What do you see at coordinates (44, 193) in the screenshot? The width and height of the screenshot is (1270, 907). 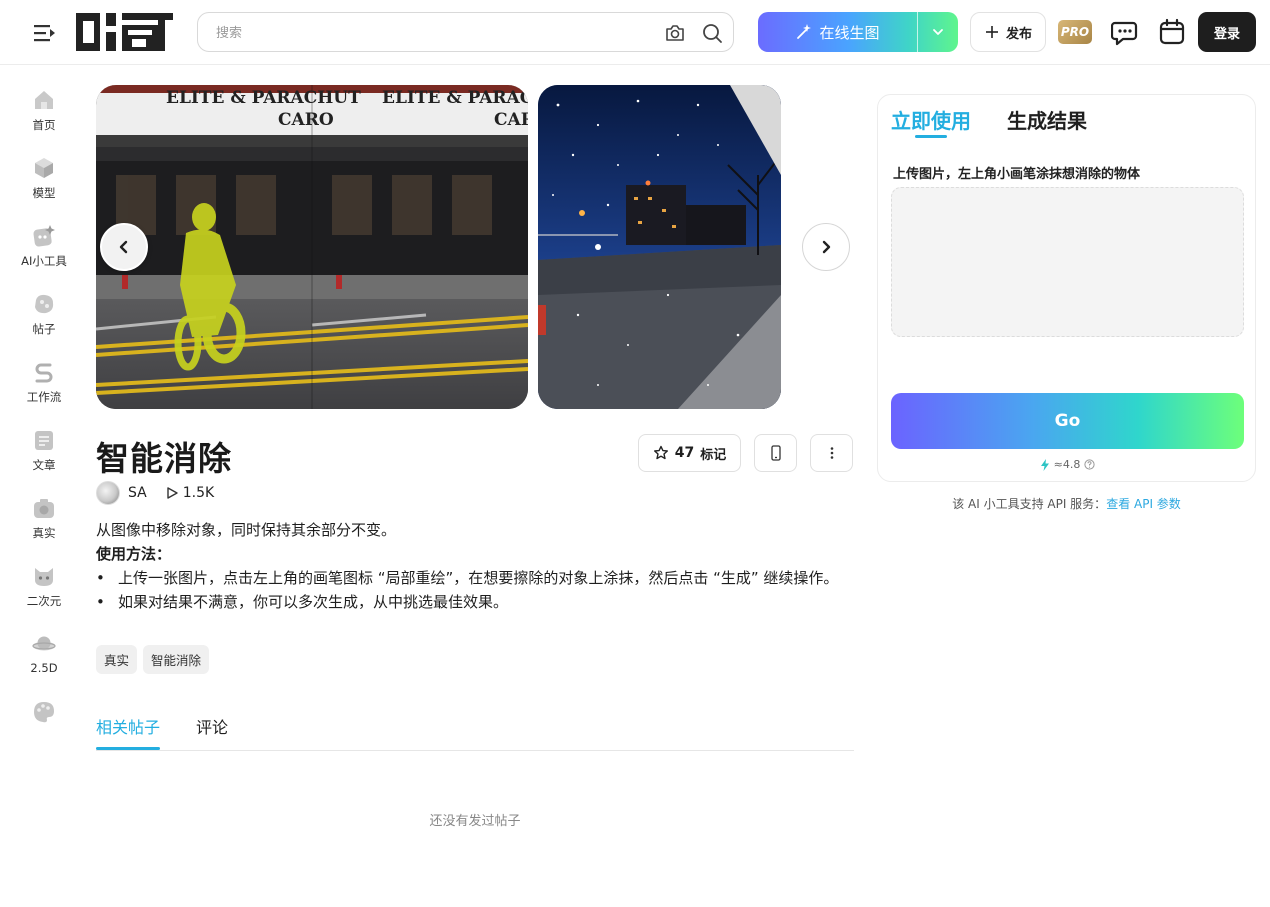 I see `sidebar-item-label: 模型` at bounding box center [44, 193].